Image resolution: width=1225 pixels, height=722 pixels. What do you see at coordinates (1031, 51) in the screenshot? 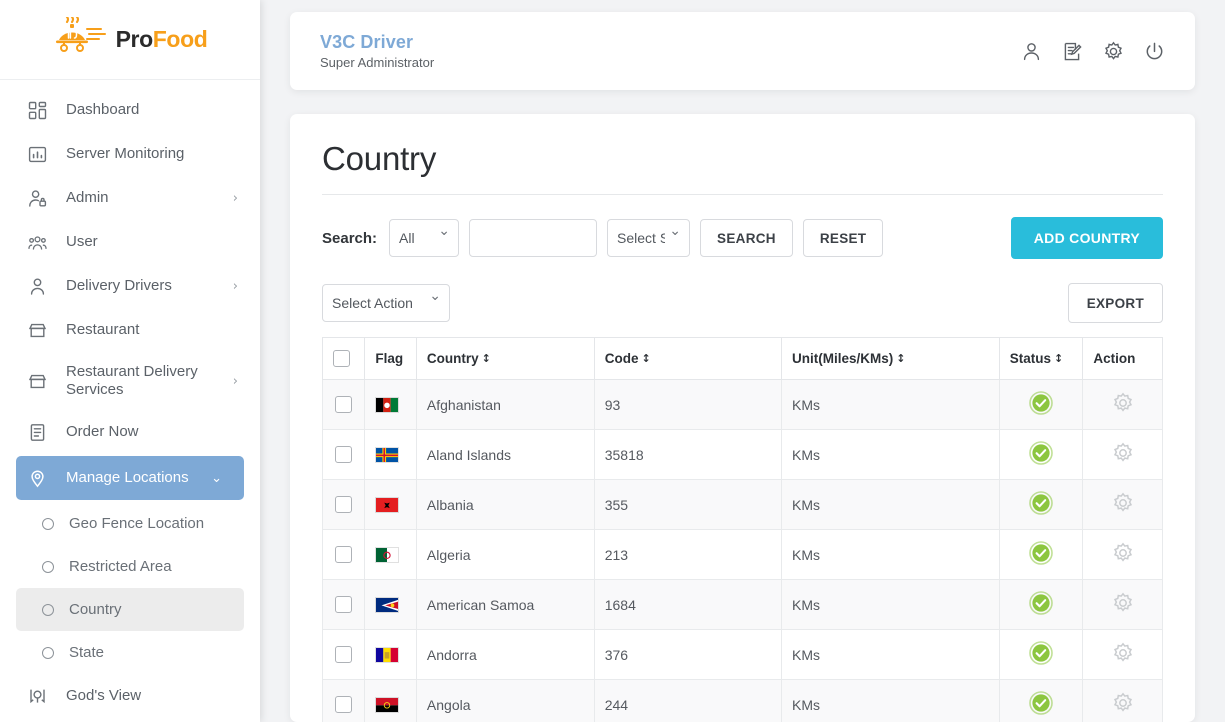
I see `user-icon` at bounding box center [1031, 51].